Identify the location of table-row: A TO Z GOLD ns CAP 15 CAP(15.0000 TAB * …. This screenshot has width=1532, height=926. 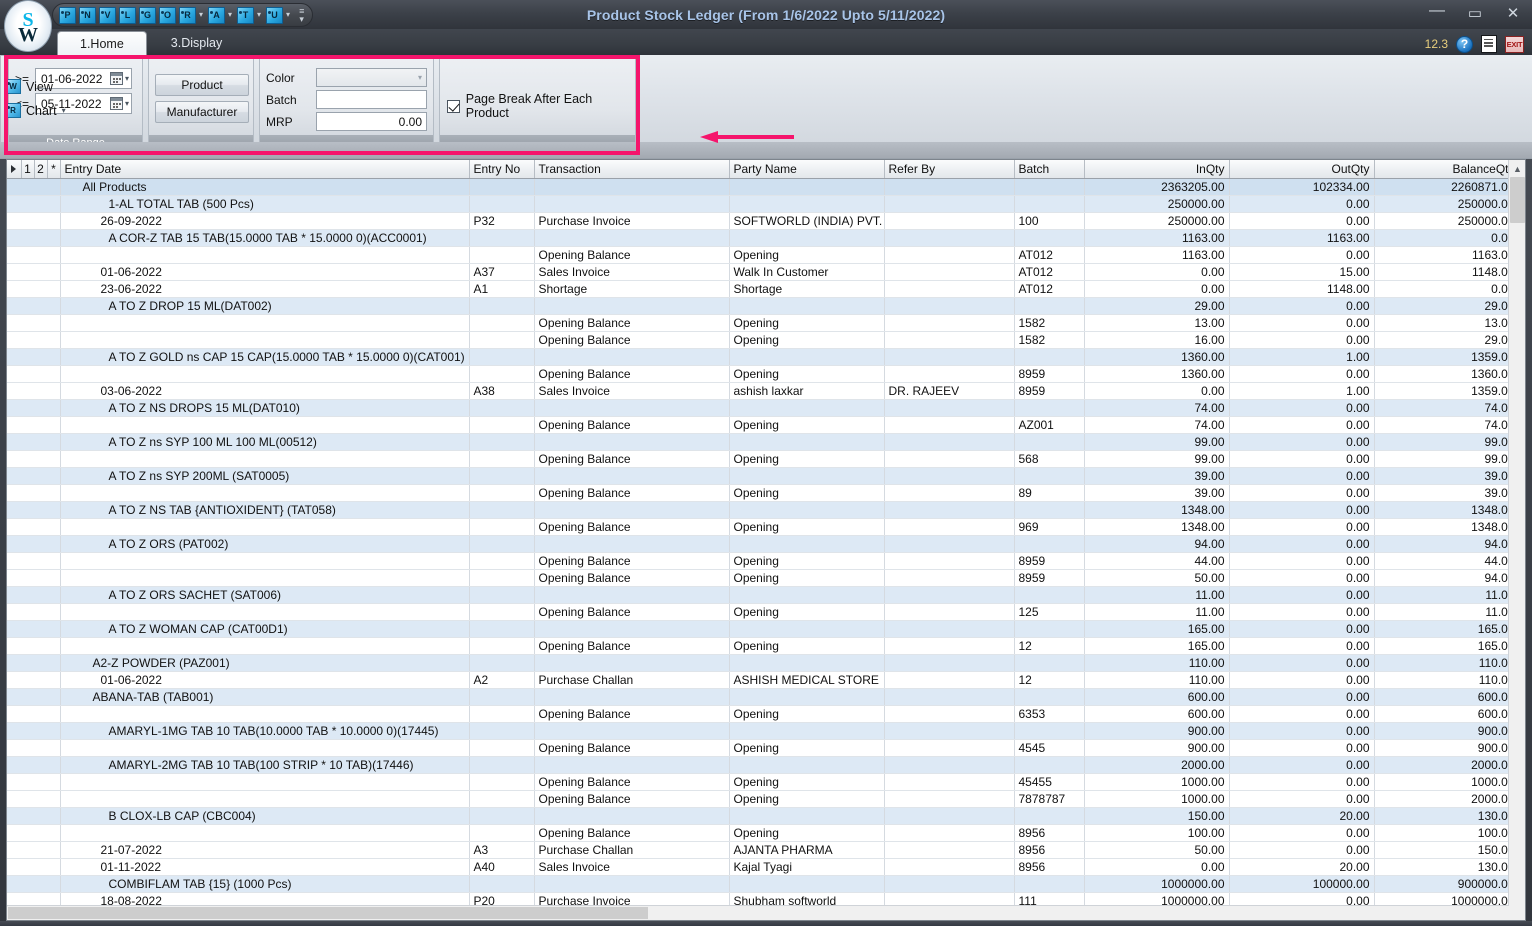
(763, 357).